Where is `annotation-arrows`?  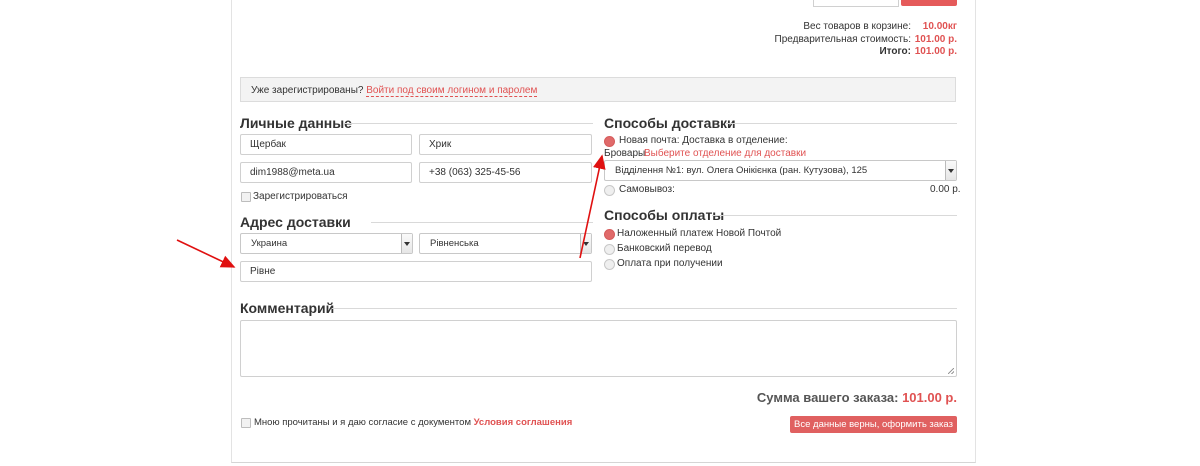 annotation-arrows is located at coordinates (391, 211).